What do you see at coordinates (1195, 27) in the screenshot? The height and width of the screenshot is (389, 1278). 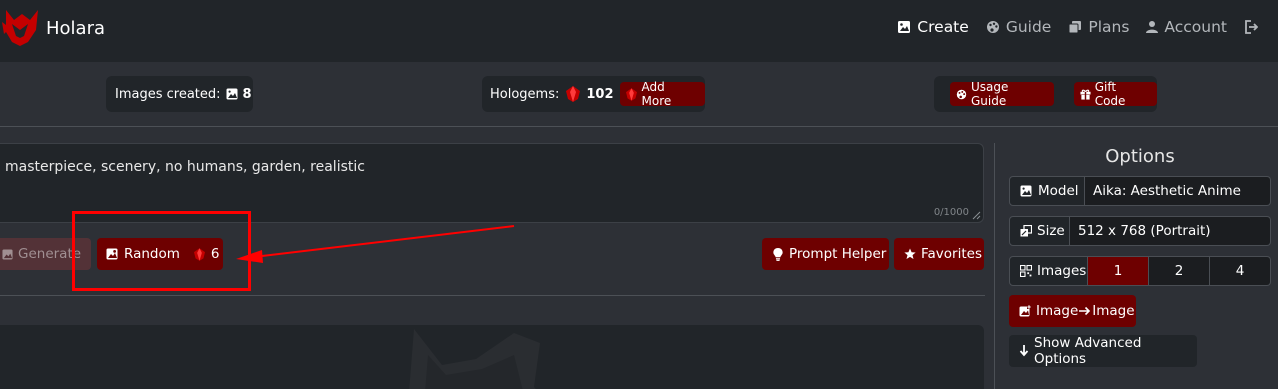 I see `nav-account-label: Account` at bounding box center [1195, 27].